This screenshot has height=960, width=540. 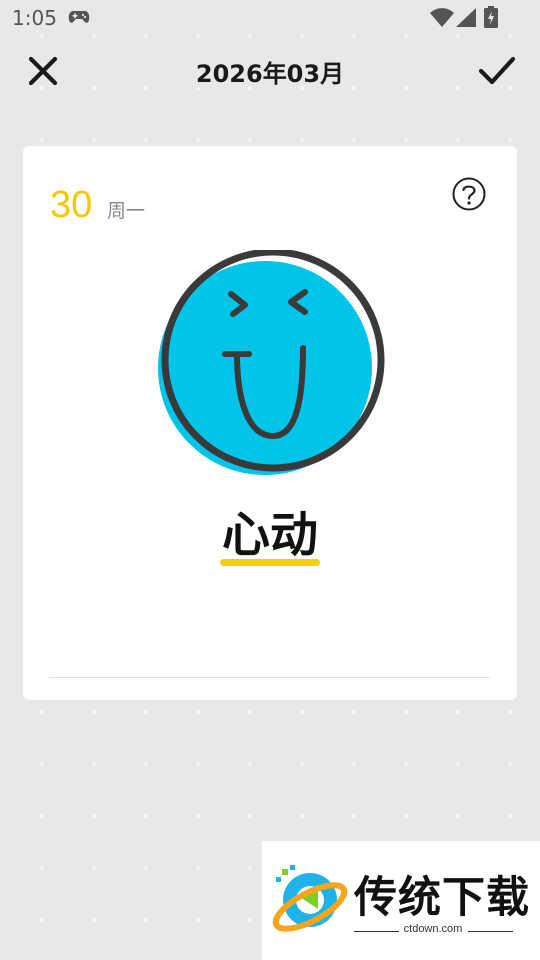 I want to click on watermark-line-right, so click(x=490, y=931).